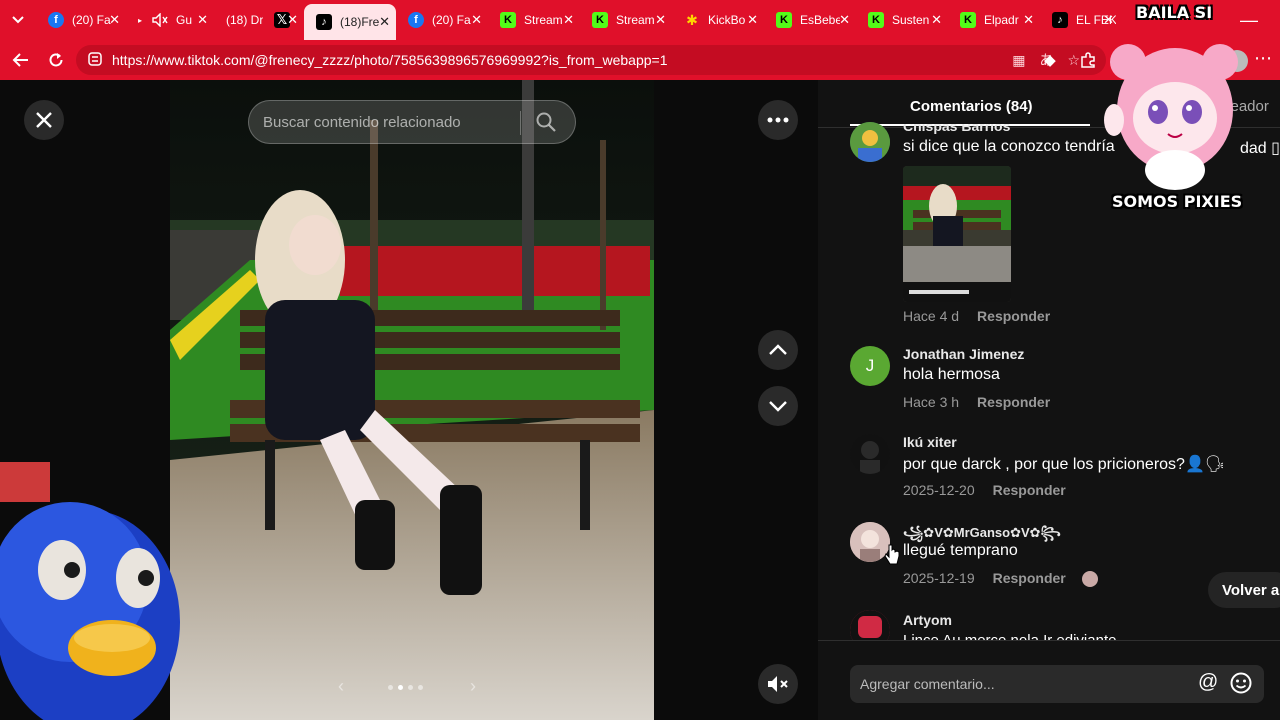  Describe the element at coordinates (1244, 590) in the screenshot. I see `back-to-top-button: Volver a` at that location.